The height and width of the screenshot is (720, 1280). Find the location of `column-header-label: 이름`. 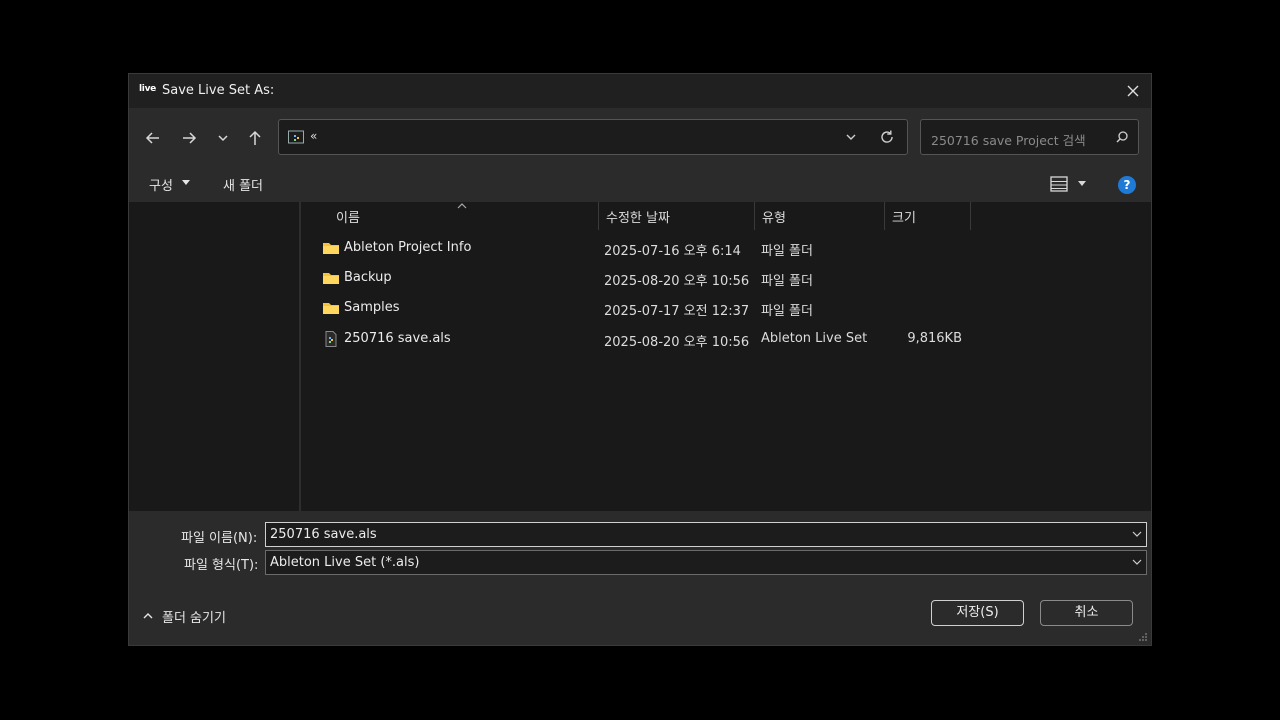

column-header-label: 이름 is located at coordinates (348, 218).